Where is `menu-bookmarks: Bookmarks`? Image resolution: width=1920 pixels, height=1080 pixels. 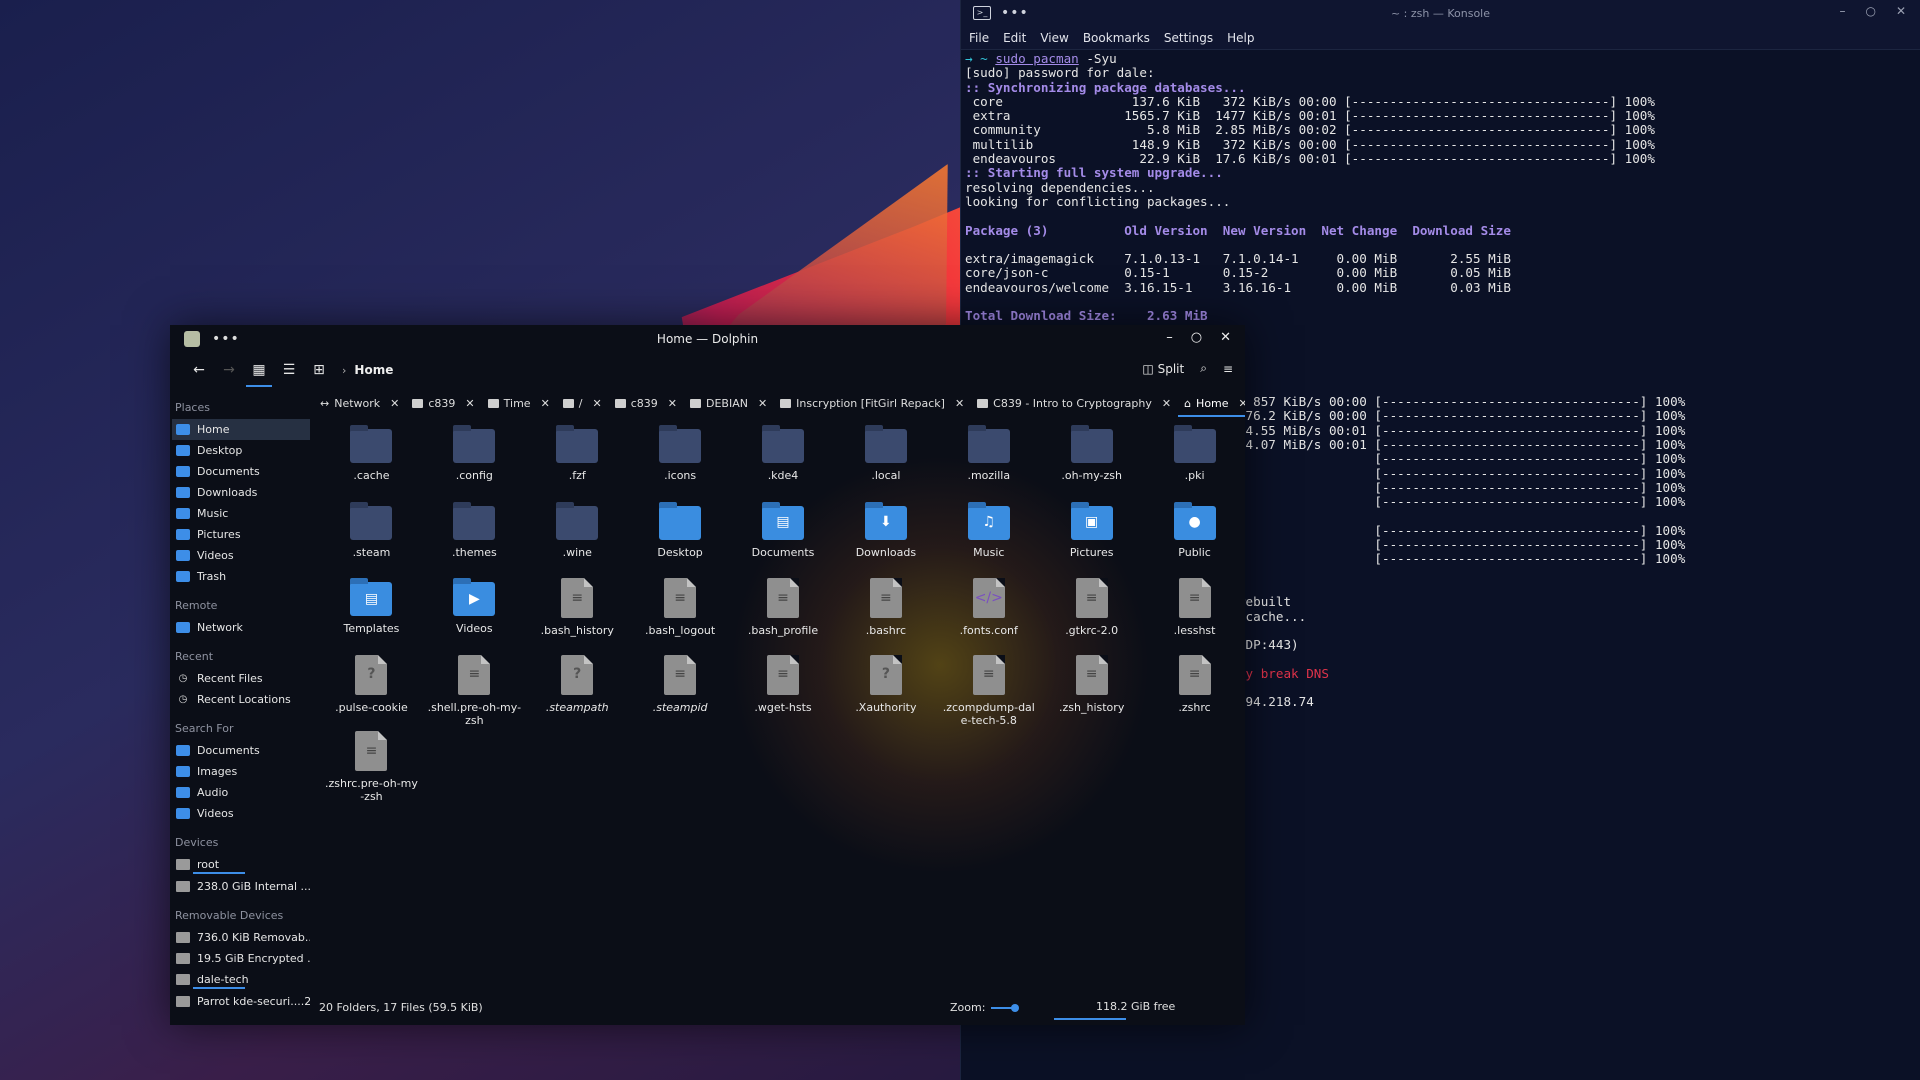
menu-bookmarks: Bookmarks is located at coordinates (1116, 38).